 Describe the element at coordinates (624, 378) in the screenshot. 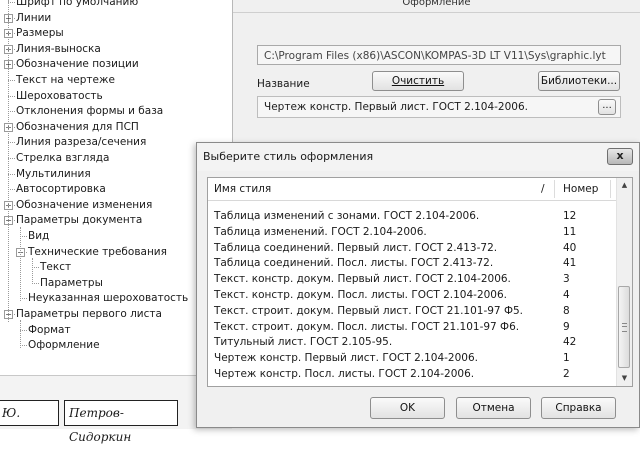

I see `scroll-down-arrow-icon: ▼` at that location.